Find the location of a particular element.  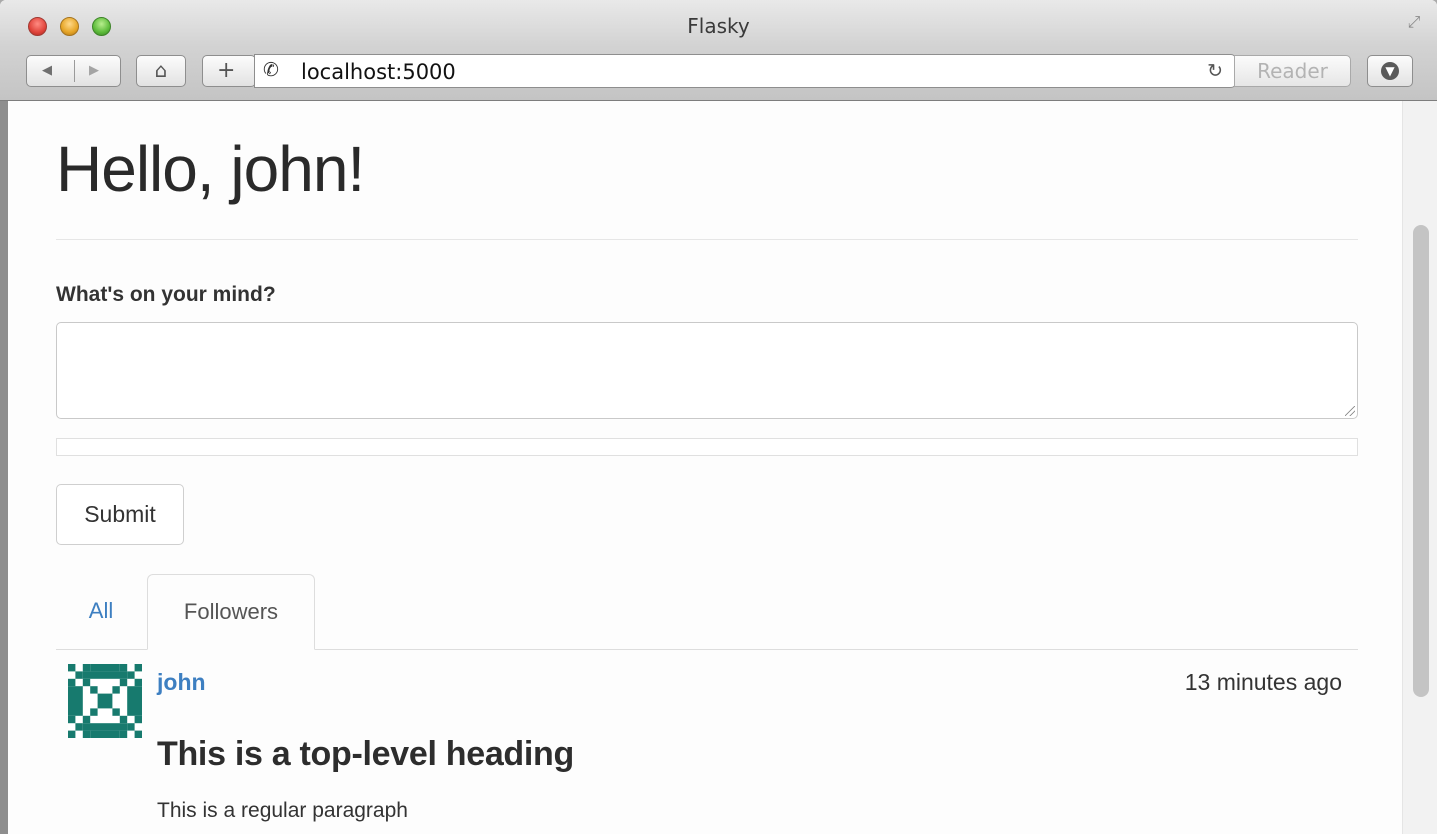

reader-button: Reader is located at coordinates (1292, 71).